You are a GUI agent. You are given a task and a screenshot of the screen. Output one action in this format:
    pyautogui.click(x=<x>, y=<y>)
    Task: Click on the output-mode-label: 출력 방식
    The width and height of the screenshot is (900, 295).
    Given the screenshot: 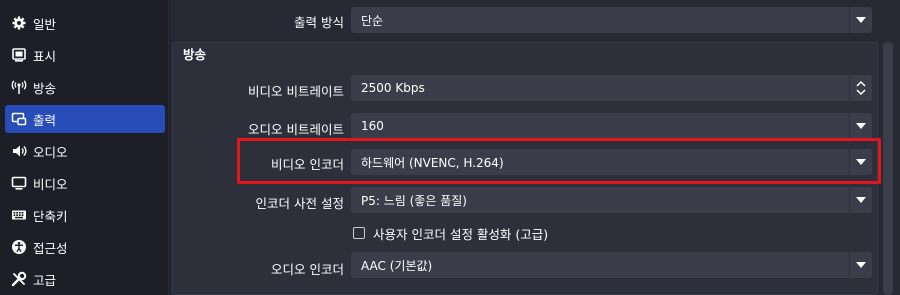 What is the action you would take?
    pyautogui.click(x=319, y=22)
    